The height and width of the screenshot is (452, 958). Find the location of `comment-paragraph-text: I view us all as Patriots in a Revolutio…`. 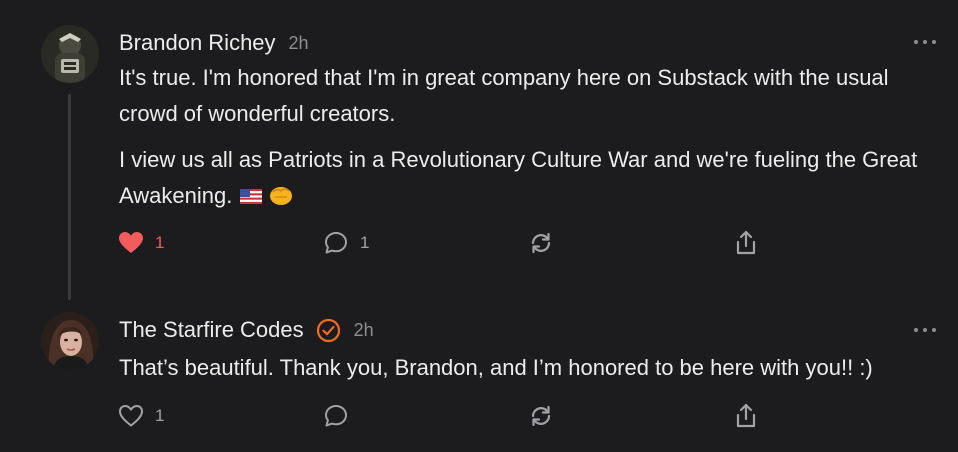

comment-paragraph-text: I view us all as Patriots in a Revolutio… is located at coordinates (518, 177).